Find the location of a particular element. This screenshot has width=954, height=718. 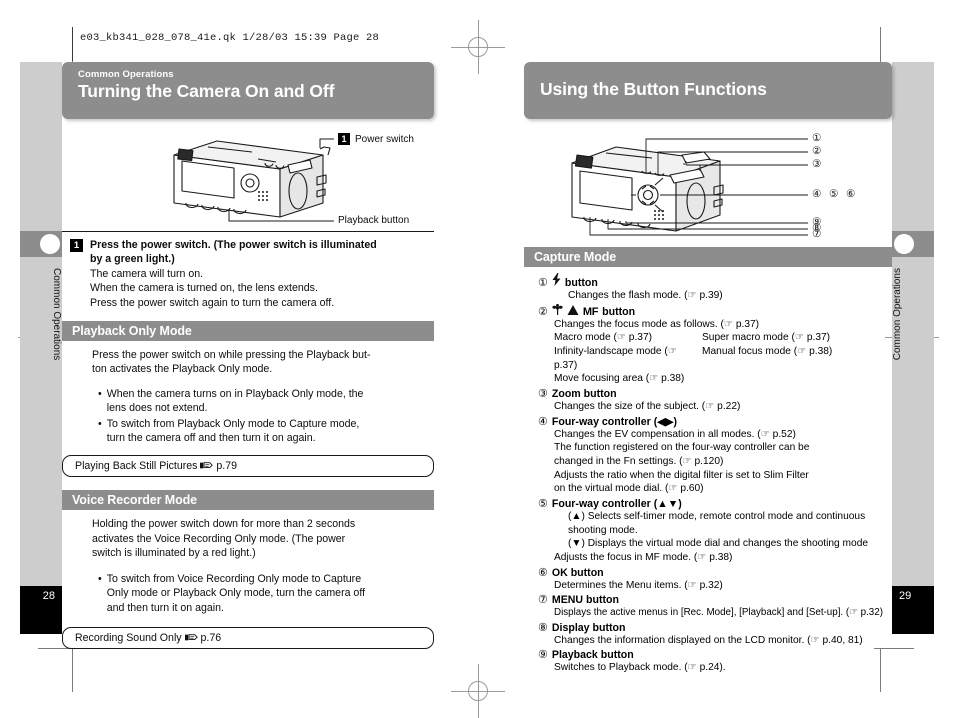

left-camera-figure: 1 Power switch Playback button is located at coordinates (248, 178).